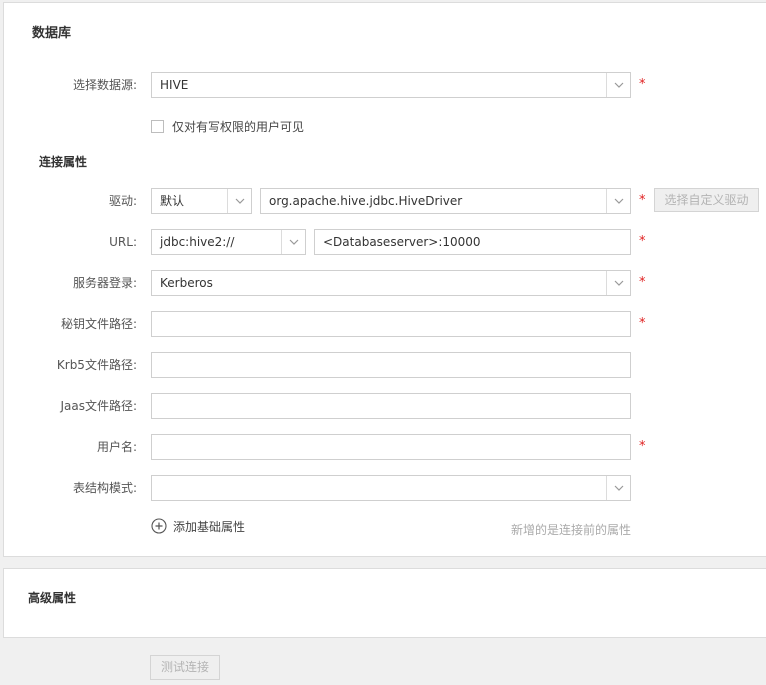 This screenshot has width=766, height=685. I want to click on add-basic-property-button: 添加基础属性, so click(201, 526).